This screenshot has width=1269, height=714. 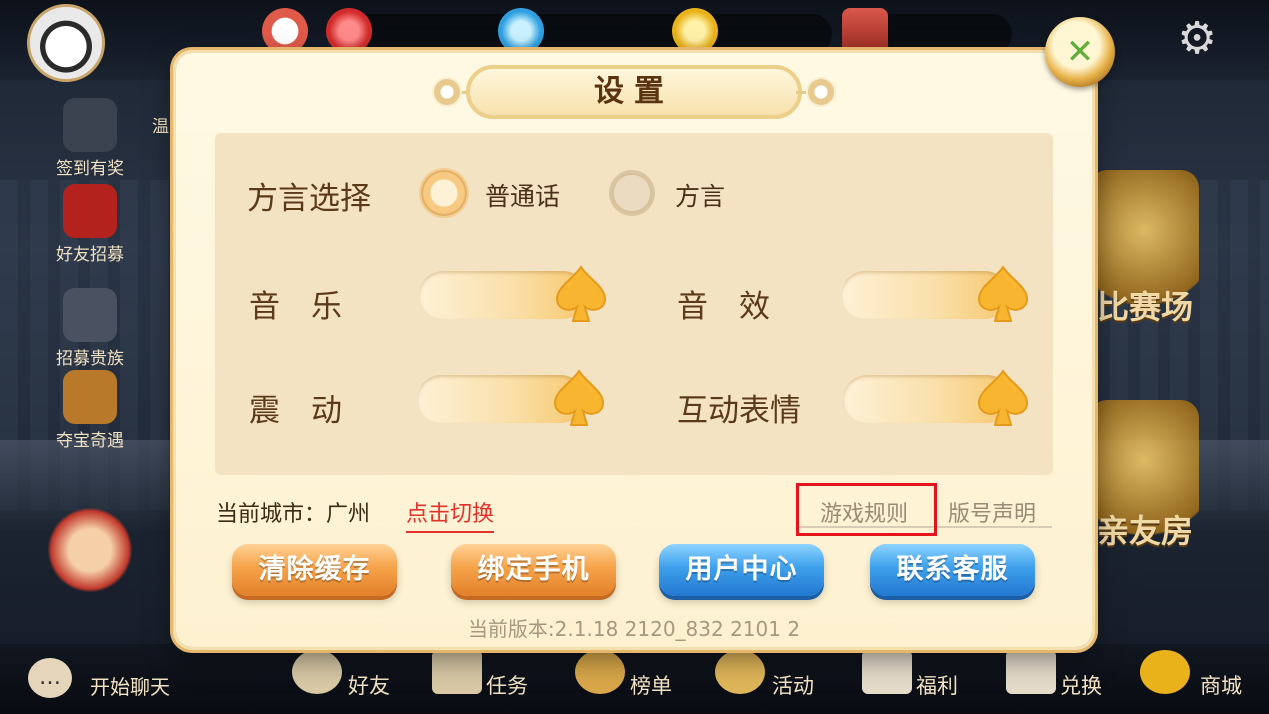 I want to click on sfx-label: 音 效, so click(x=723, y=307).